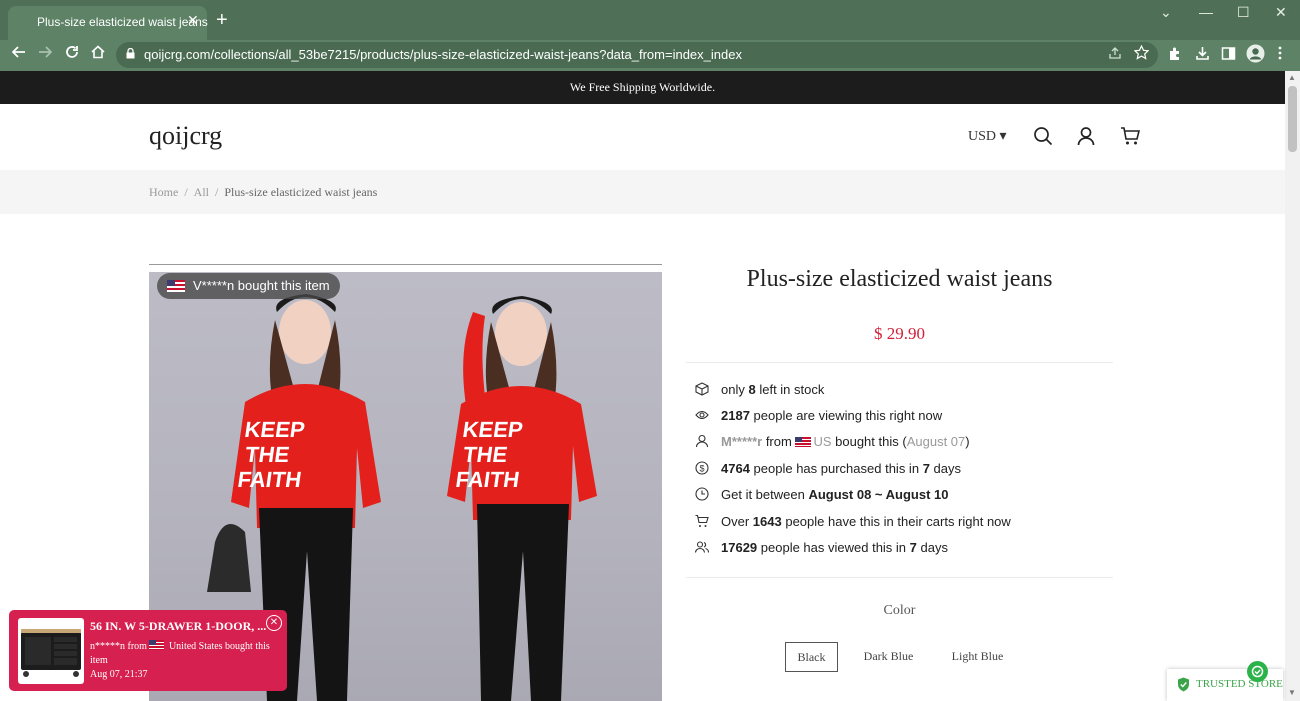  I want to click on currency-selector: USD ▾, so click(987, 136).